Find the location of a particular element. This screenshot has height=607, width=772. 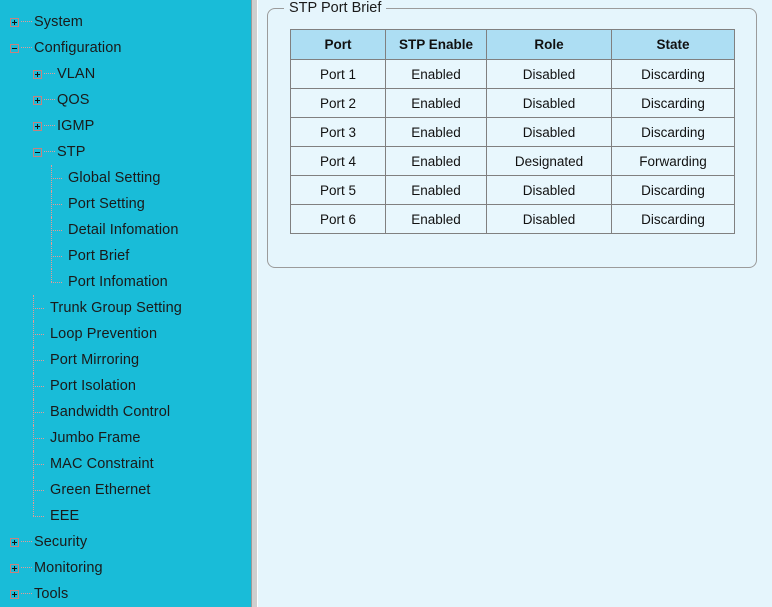

sidebar-item-label: Bandwidth Control is located at coordinates (110, 412).